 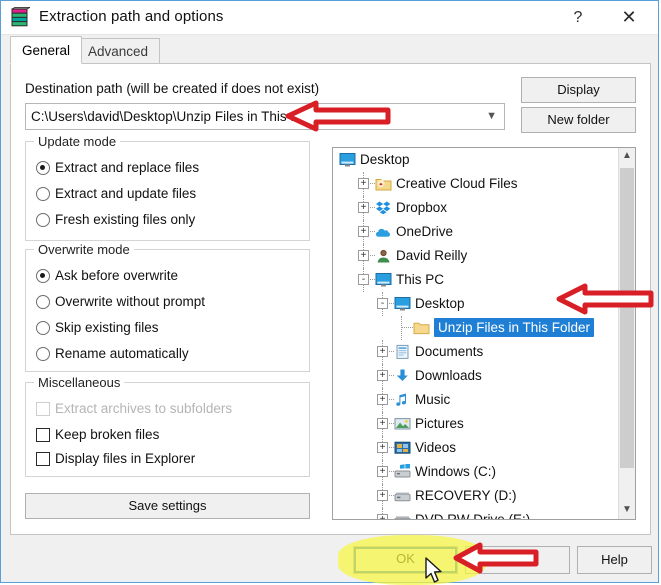 I want to click on tree-item-label-wrap: RECOVERY (D:), so click(x=466, y=496).